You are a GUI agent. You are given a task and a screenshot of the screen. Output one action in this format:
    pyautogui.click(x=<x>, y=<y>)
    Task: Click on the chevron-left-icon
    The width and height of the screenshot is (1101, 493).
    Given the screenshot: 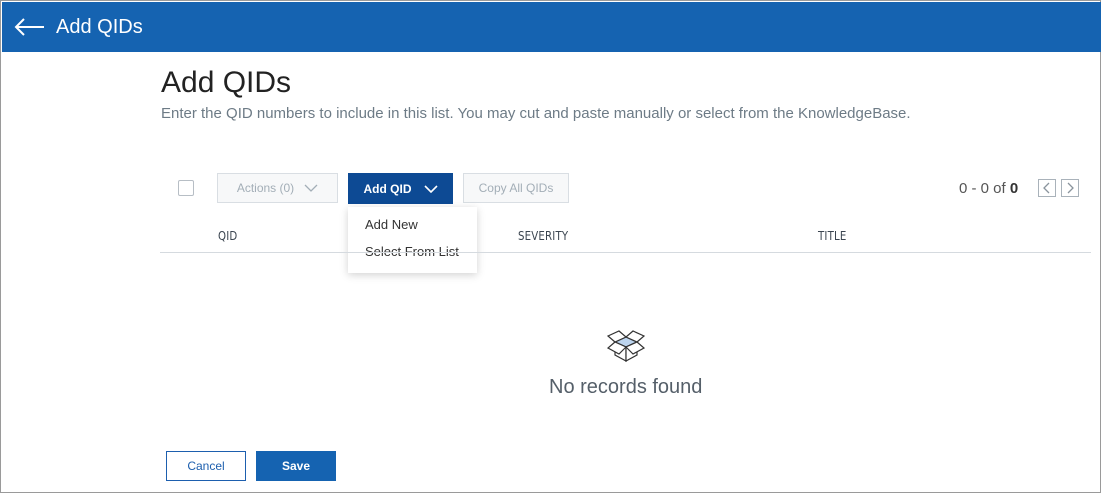 What is the action you would take?
    pyautogui.click(x=1047, y=188)
    